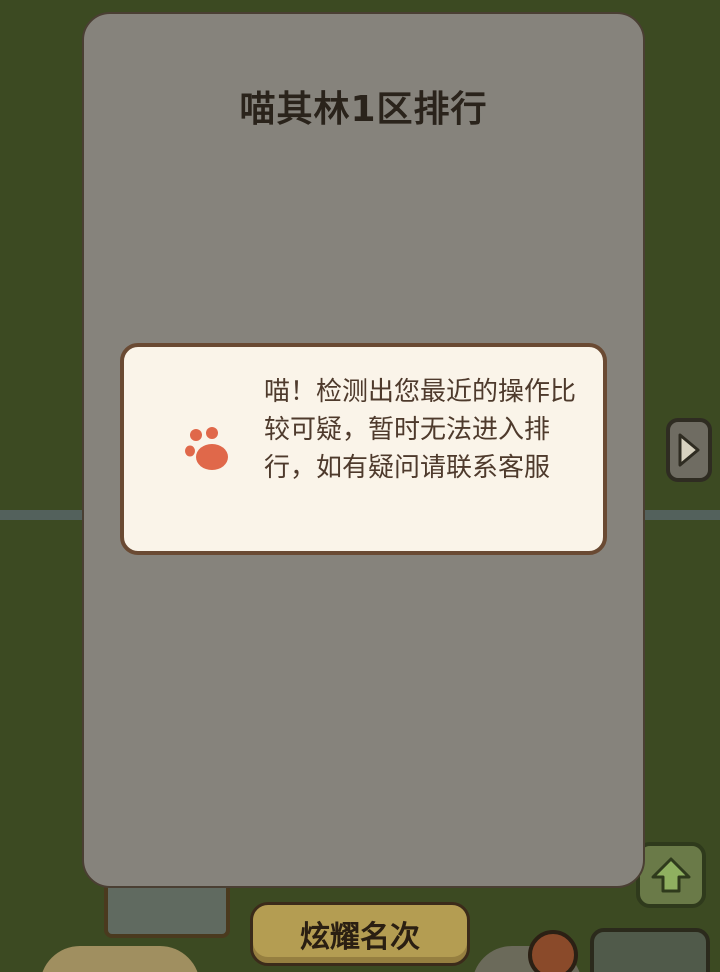 The image size is (720, 972). What do you see at coordinates (120, 959) in the screenshot?
I see `food-bowl` at bounding box center [120, 959].